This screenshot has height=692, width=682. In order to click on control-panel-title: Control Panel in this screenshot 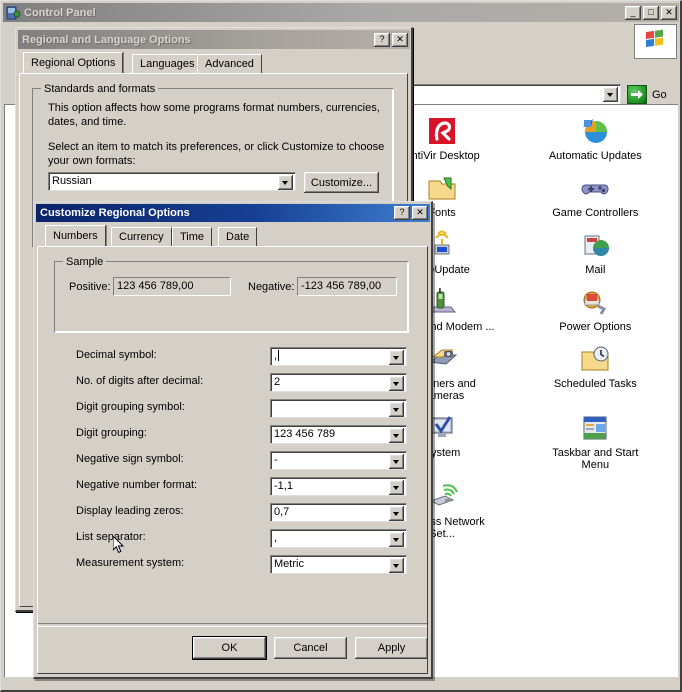, I will do `click(60, 12)`.